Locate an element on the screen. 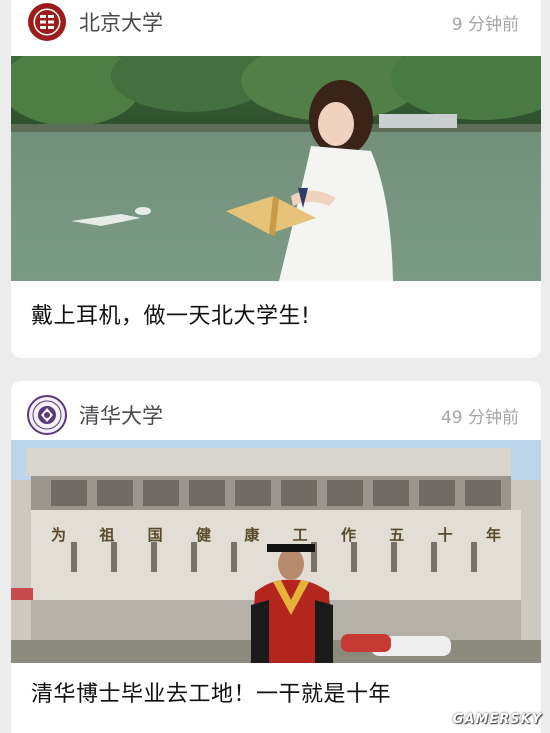  sign-char: 工 is located at coordinates (300, 535).